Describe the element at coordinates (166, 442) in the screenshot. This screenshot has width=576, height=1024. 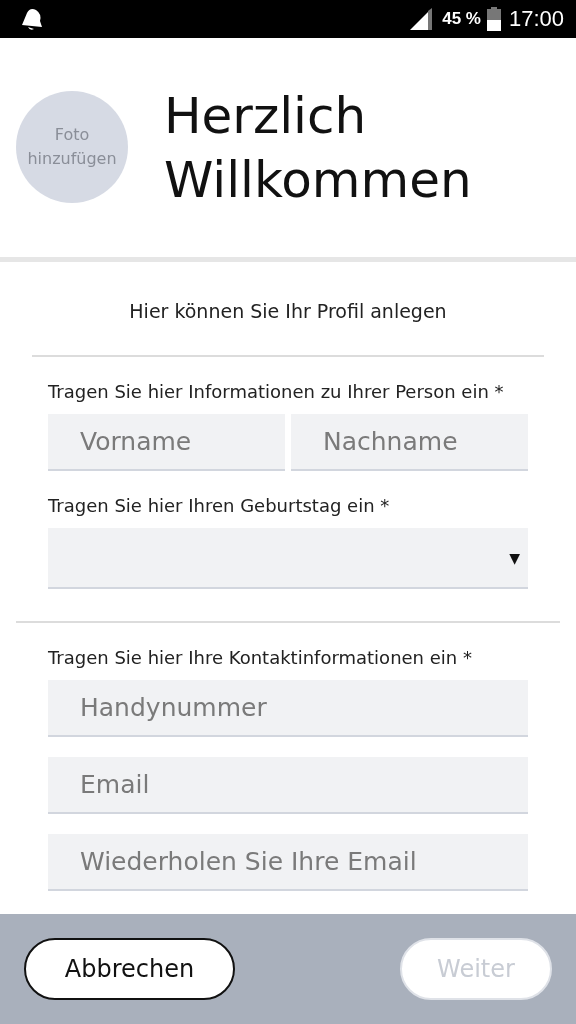
I see `input-field: Vorname` at that location.